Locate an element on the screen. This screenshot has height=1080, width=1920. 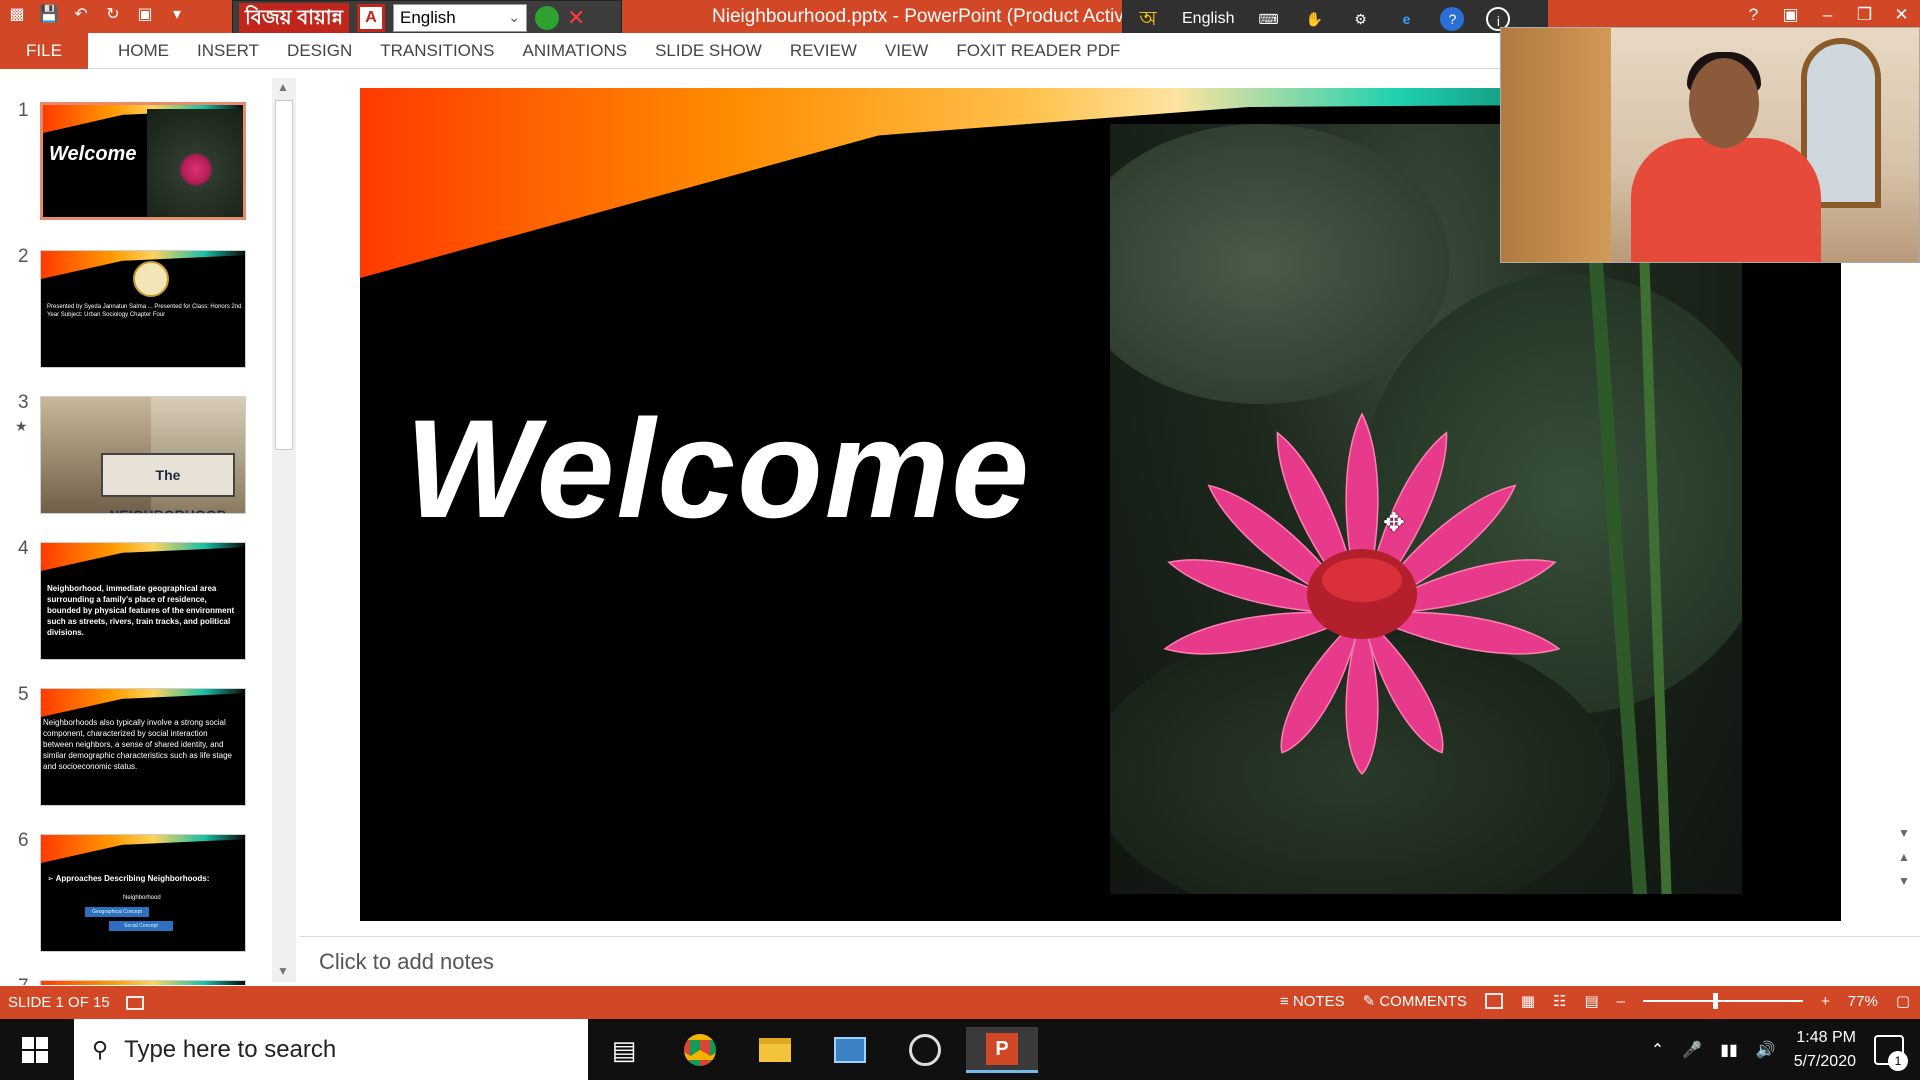
tab-view: VIEW is located at coordinates (906, 51).